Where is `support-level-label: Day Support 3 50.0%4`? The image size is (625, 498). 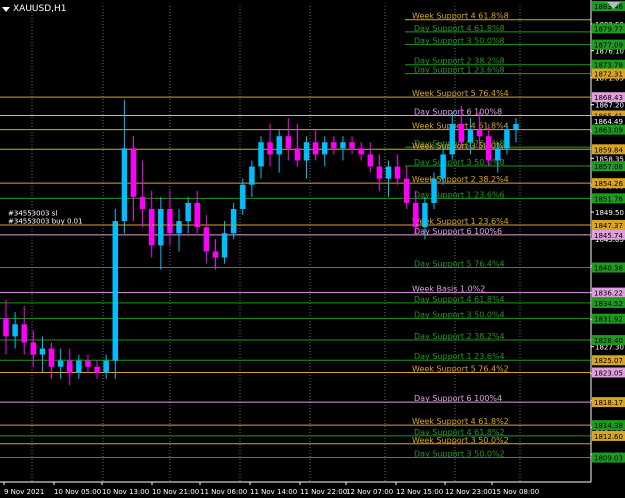
support-level-label: Day Support 3 50.0%4 is located at coordinates (459, 315).